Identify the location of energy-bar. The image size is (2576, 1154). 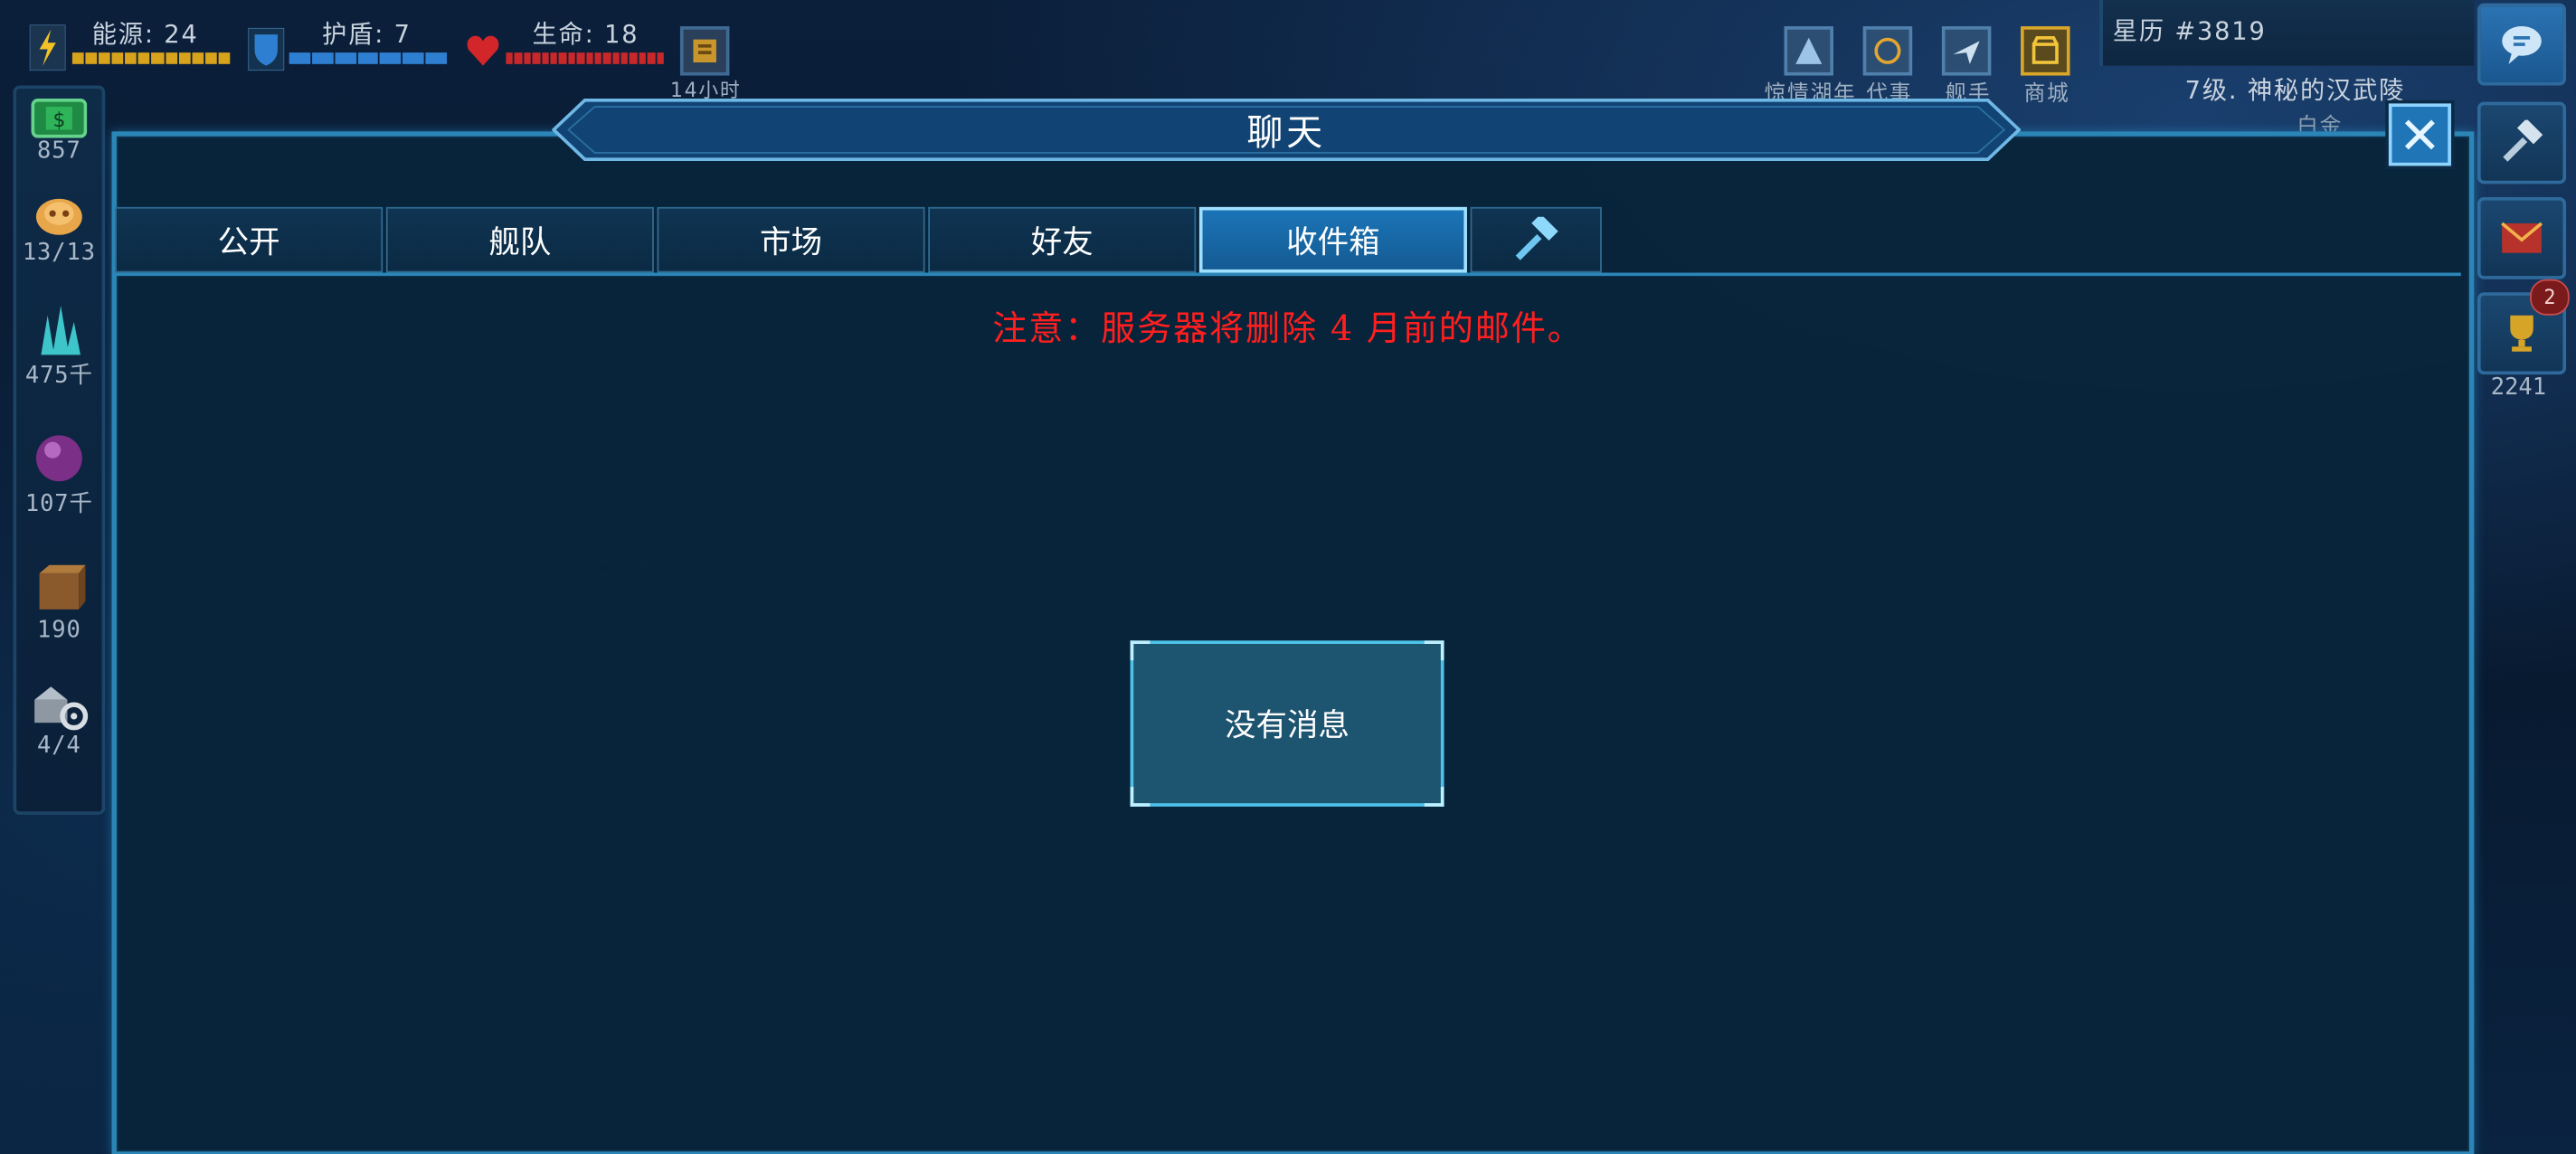
(151, 58).